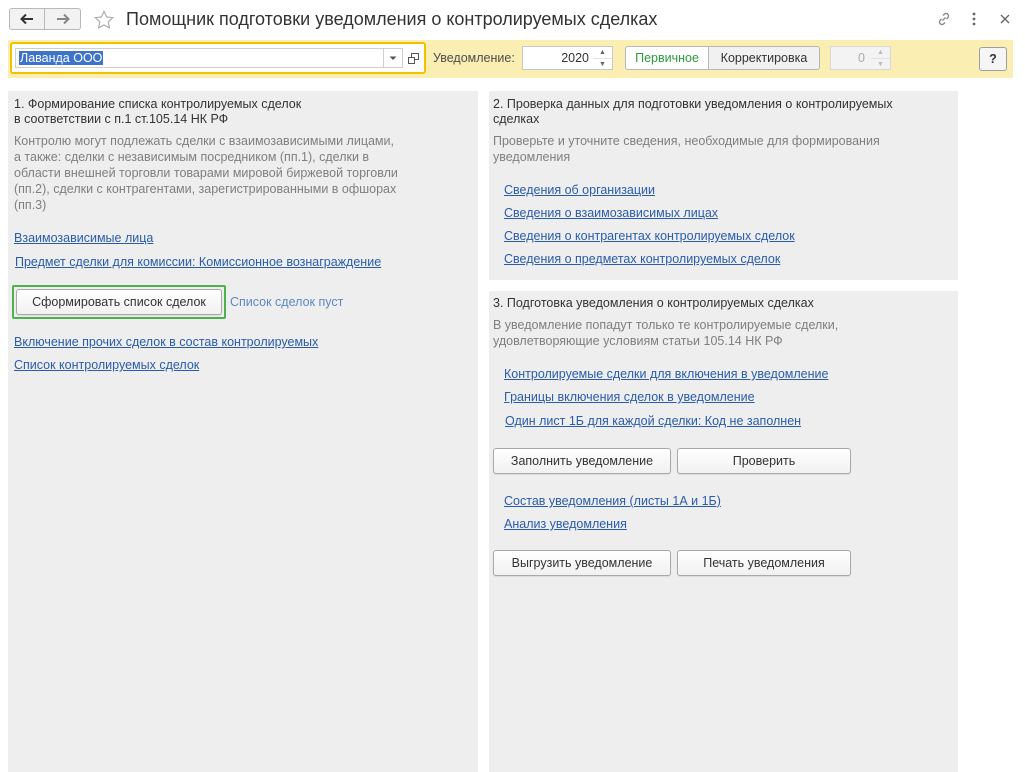  Describe the element at coordinates (764, 461) in the screenshot. I see `check-button: Проверить` at that location.